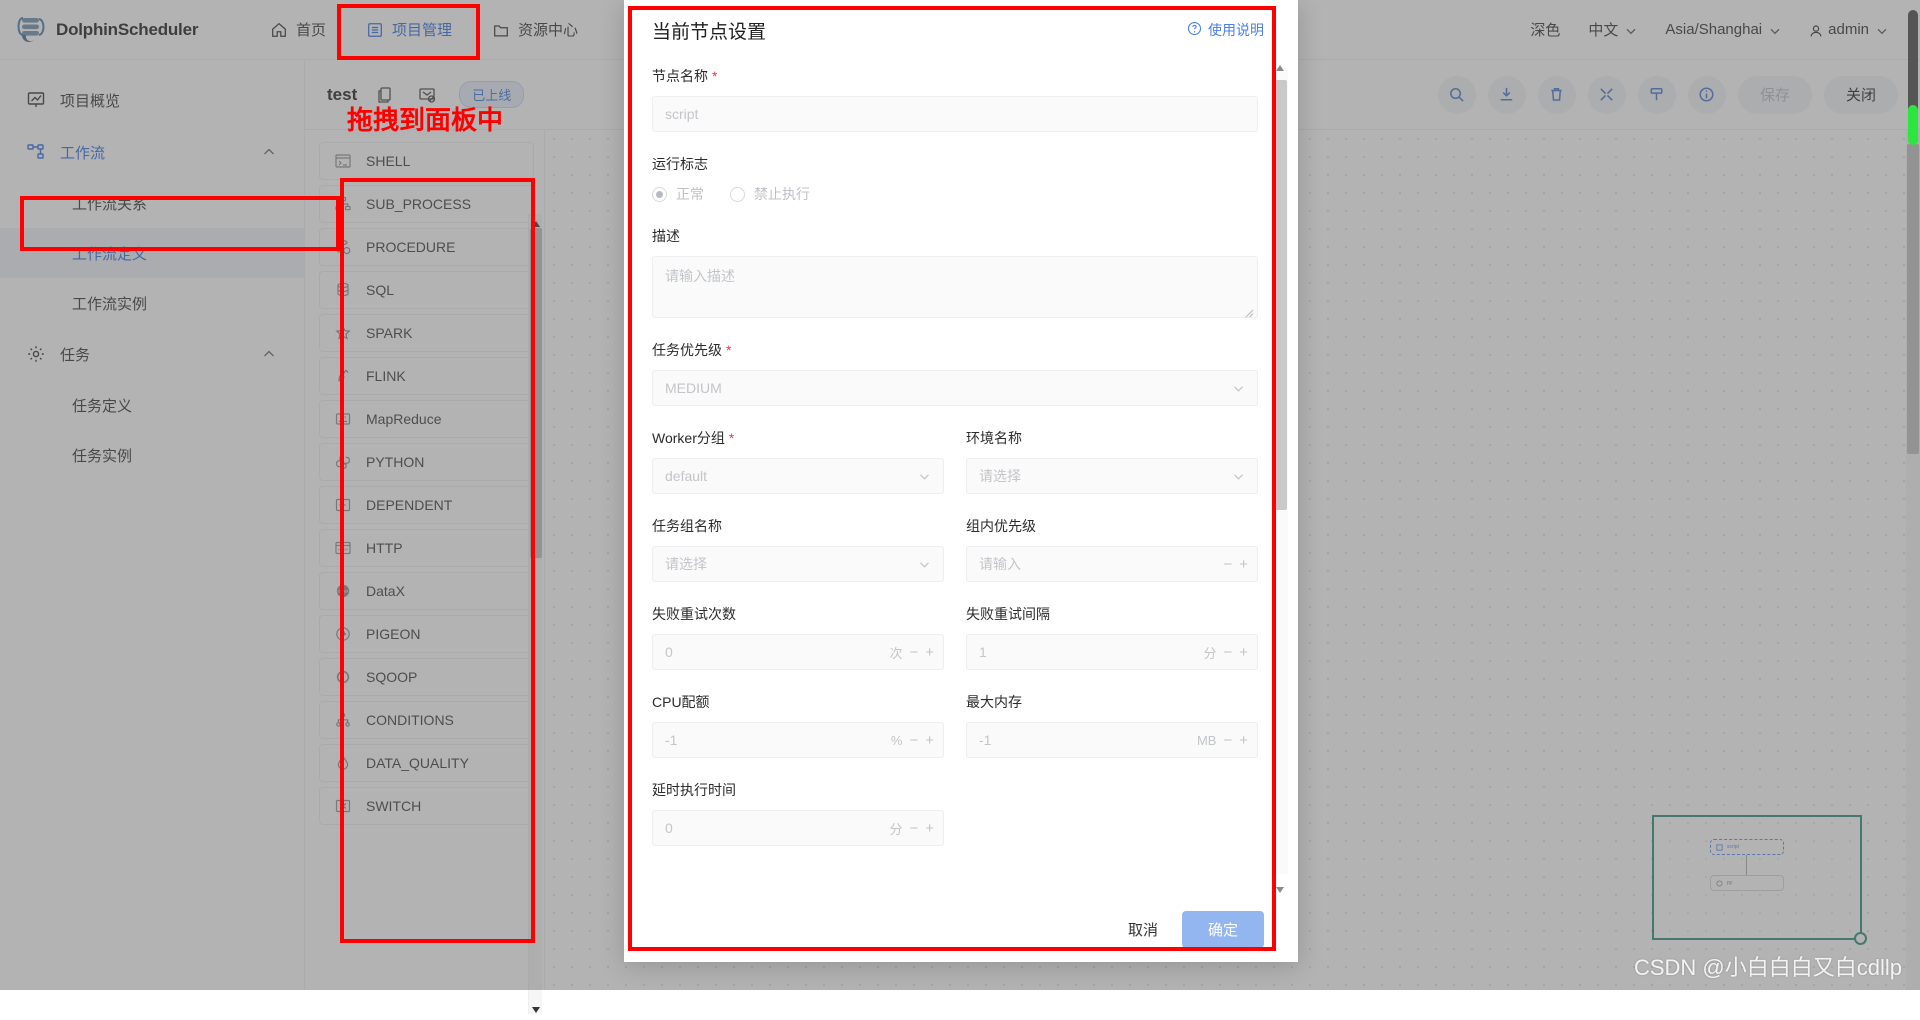 The height and width of the screenshot is (1020, 1920). What do you see at coordinates (1280, 65) in the screenshot?
I see `scroll-up-icon` at bounding box center [1280, 65].